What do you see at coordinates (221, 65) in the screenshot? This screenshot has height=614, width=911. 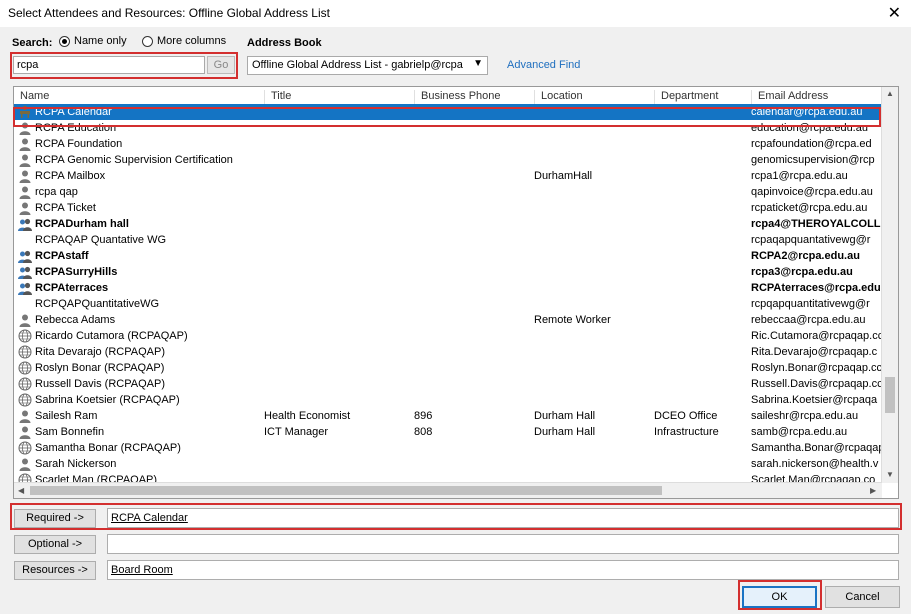 I see `go-button: Go` at bounding box center [221, 65].